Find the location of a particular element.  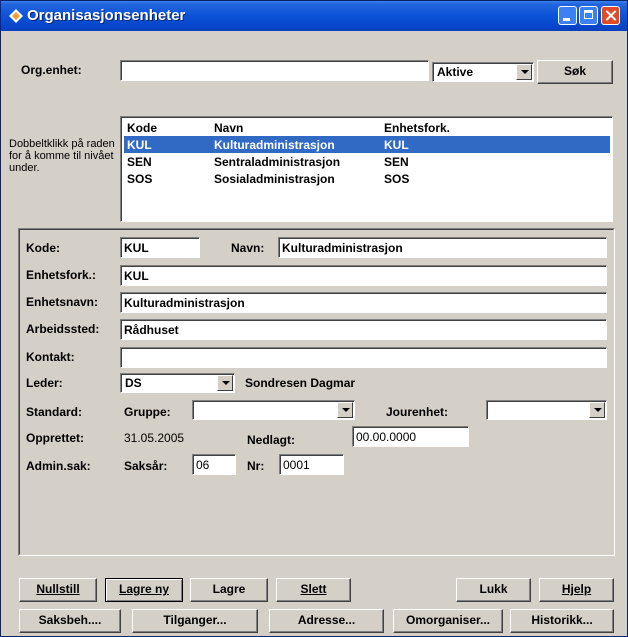

list-item-fork: SEN is located at coordinates (396, 162).